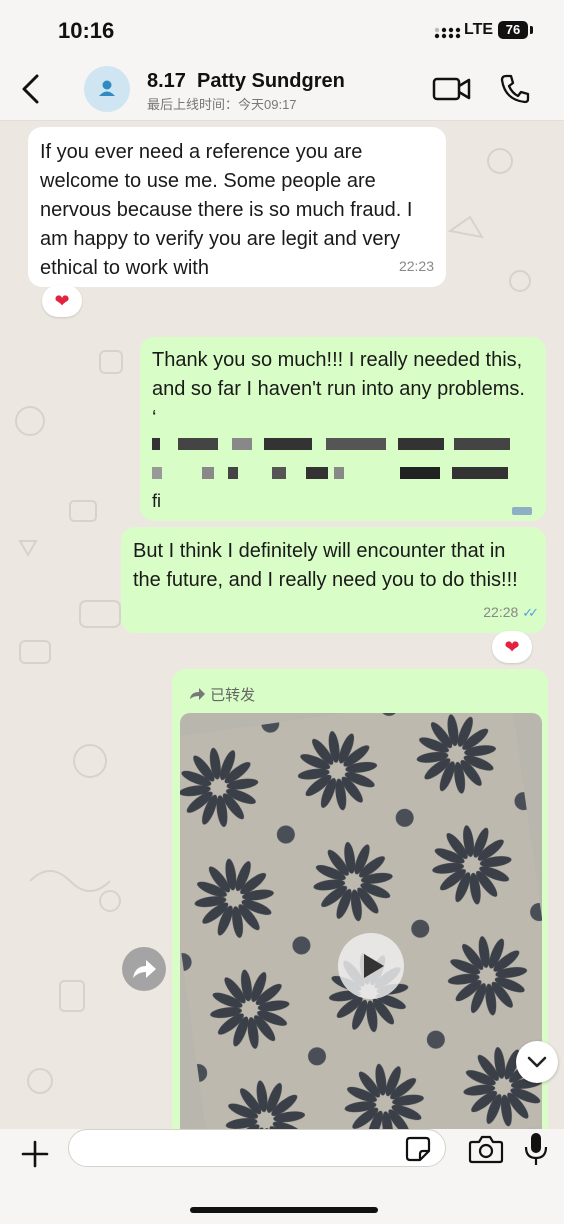 The image size is (564, 1224). I want to click on back-arrow-icon, so click(31, 89).